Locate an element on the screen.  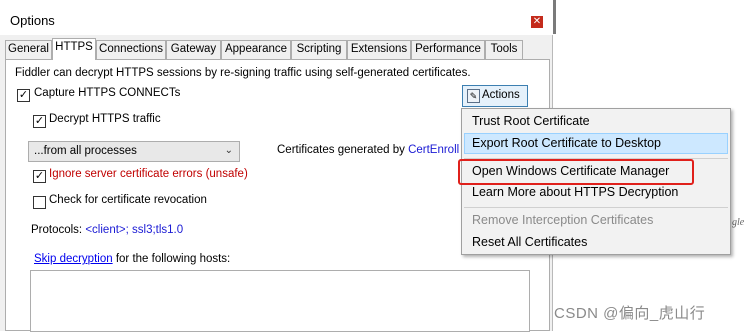
certificate-icon: ✎ is located at coordinates (473, 96).